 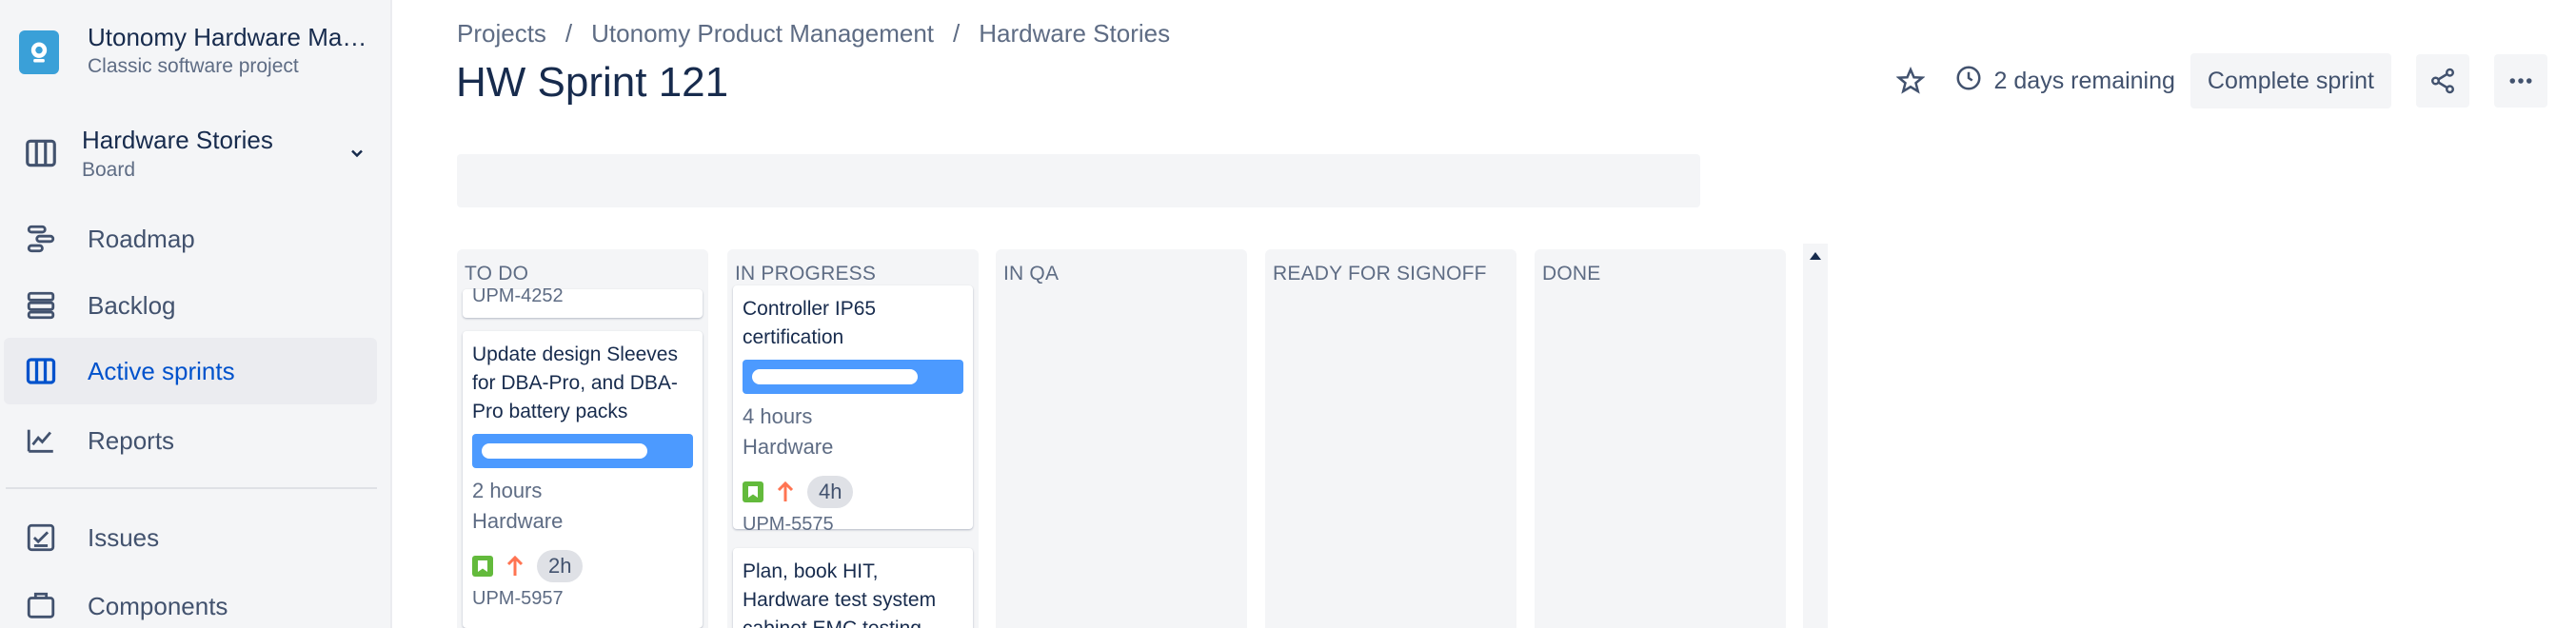 I want to click on board-columns-icon, so click(x=41, y=153).